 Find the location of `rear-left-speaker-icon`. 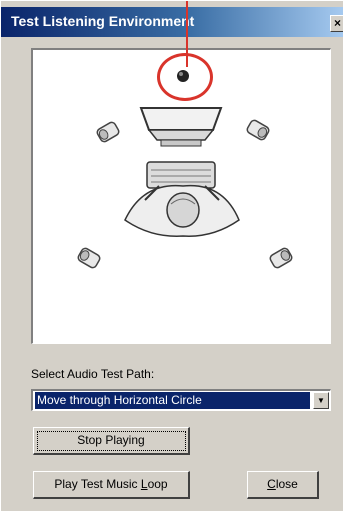

rear-left-speaker-icon is located at coordinates (89, 258).